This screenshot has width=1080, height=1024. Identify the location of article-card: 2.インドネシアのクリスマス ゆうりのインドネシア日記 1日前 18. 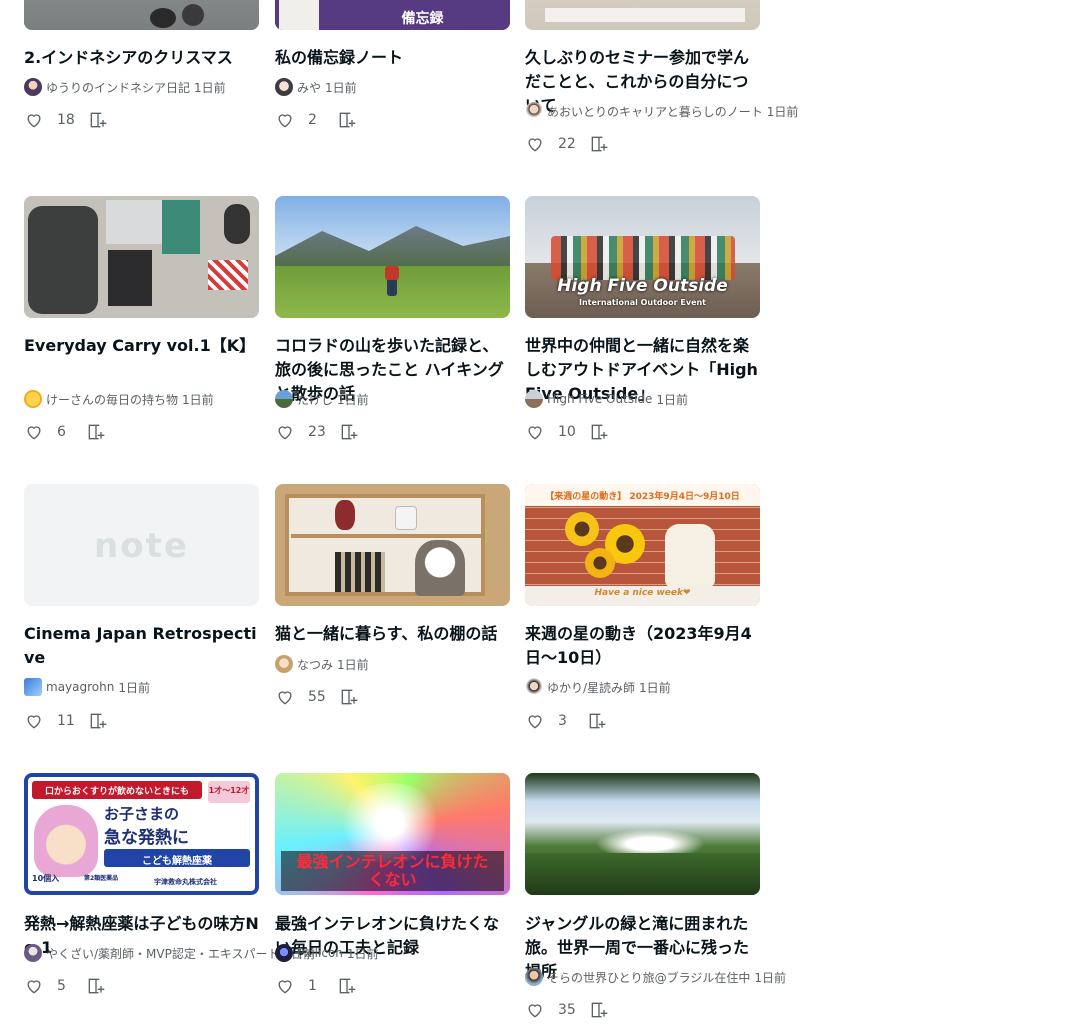
(141, 75).